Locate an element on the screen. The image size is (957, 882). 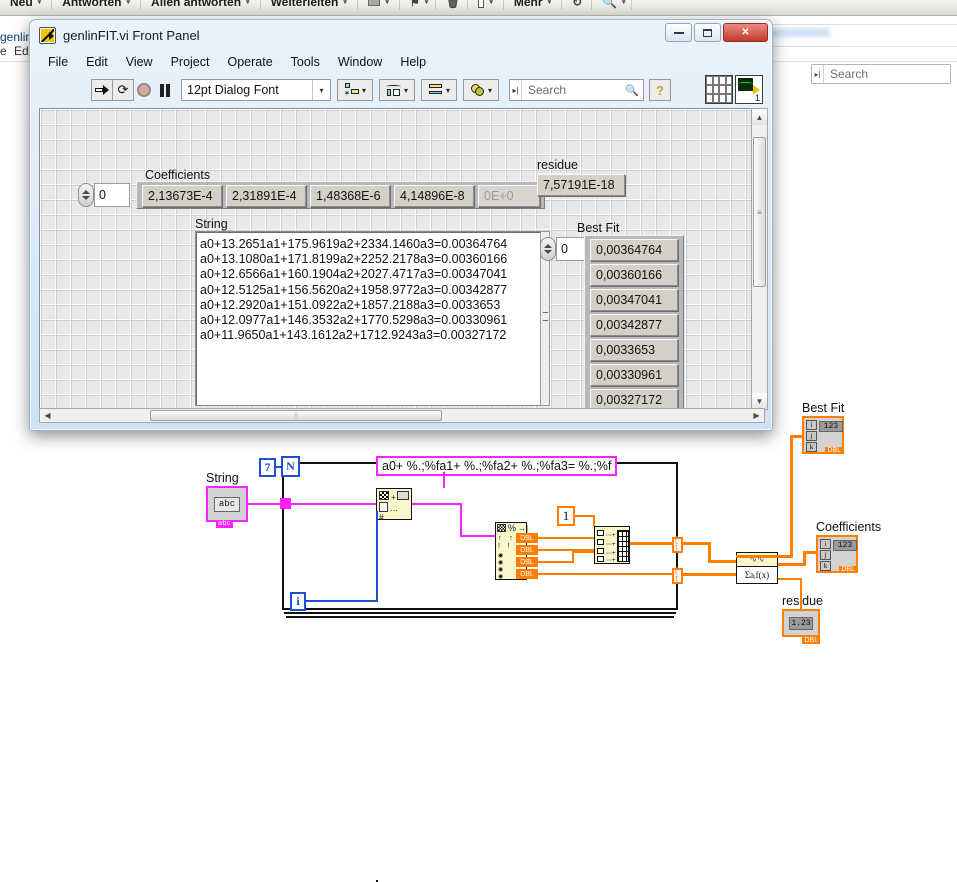
wire-i-vertical is located at coordinates (377, 556).